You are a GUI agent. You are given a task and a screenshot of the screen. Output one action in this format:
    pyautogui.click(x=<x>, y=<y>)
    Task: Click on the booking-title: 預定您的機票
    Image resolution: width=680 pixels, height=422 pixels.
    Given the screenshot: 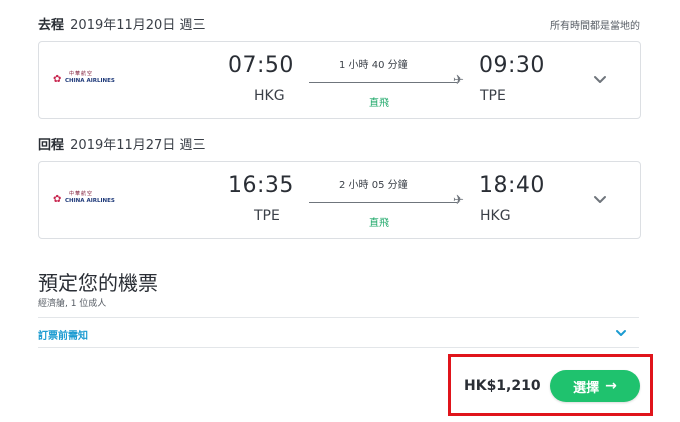 What is the action you would take?
    pyautogui.click(x=98, y=283)
    